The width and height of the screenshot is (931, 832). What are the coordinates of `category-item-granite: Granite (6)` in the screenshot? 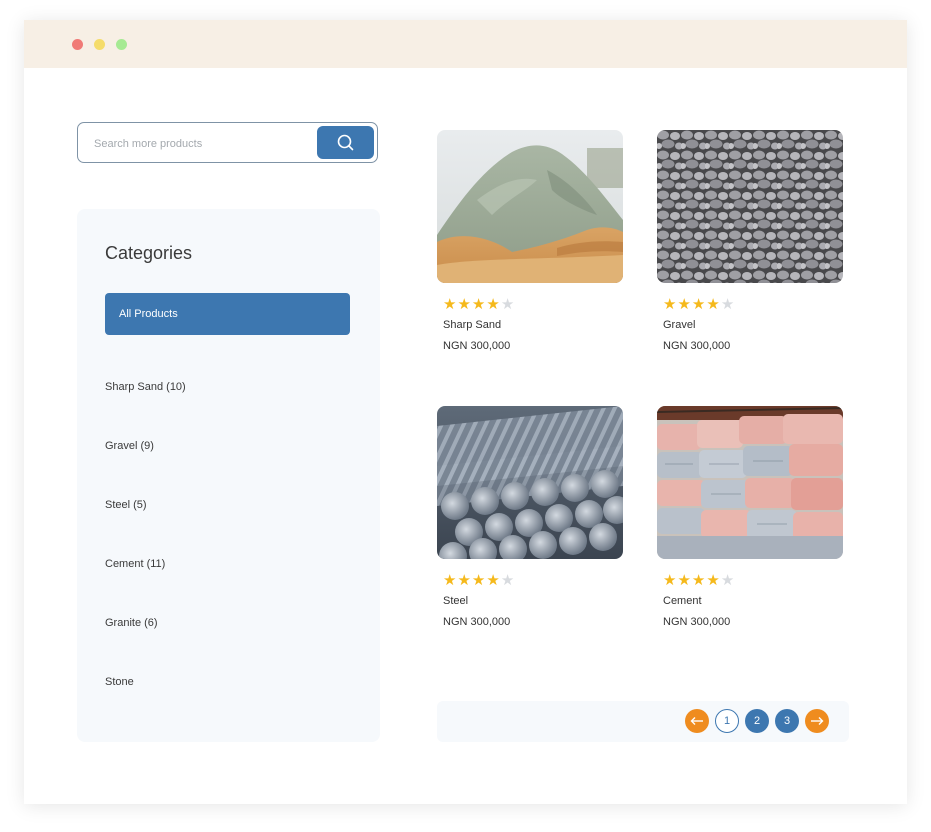 It's located at (131, 623).